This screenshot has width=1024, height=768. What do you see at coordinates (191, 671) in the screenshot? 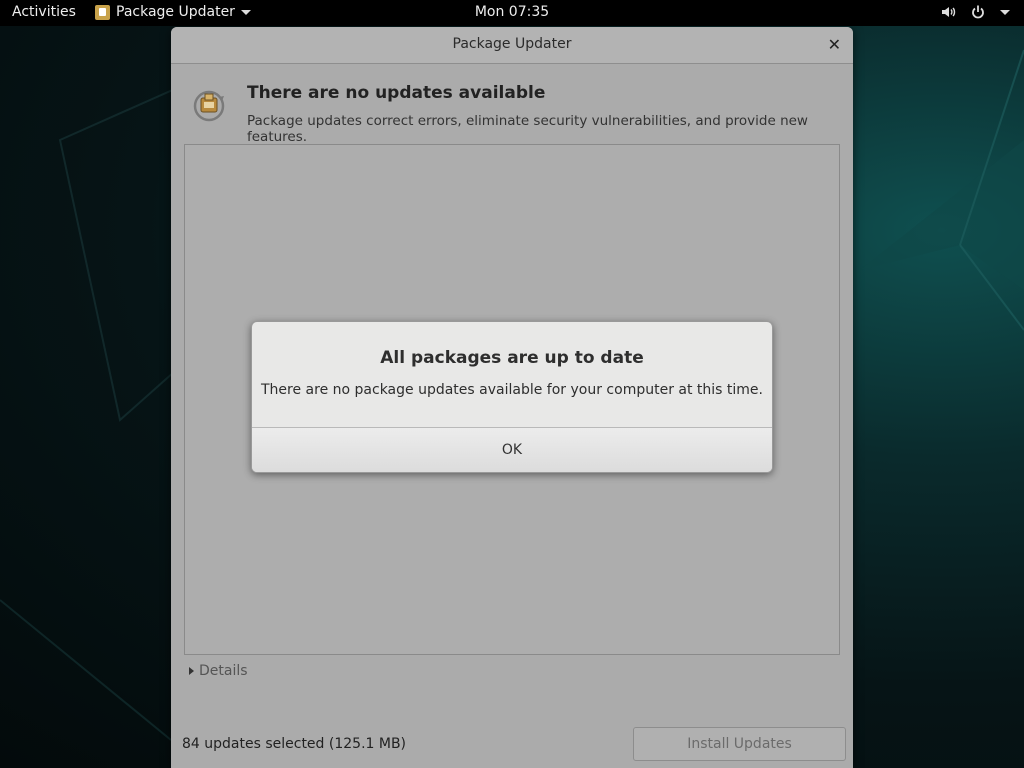
I see `chevron-right-icon` at bounding box center [191, 671].